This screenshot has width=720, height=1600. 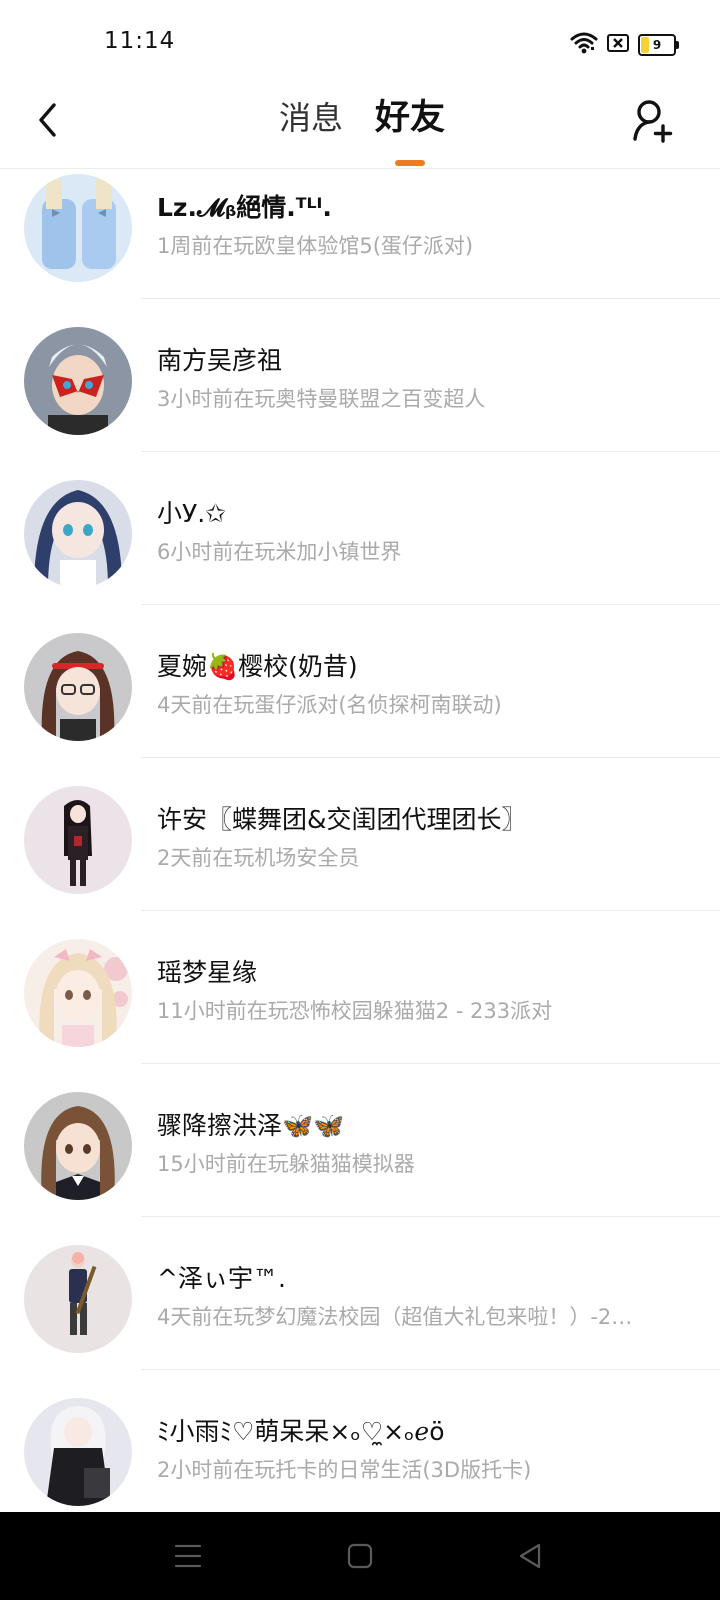 I want to click on add-friend-button, so click(x=653, y=121).